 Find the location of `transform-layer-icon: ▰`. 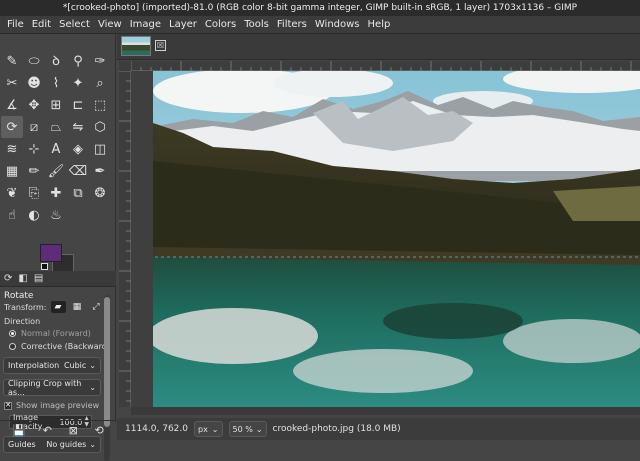

transform-layer-icon: ▰ is located at coordinates (58, 307).